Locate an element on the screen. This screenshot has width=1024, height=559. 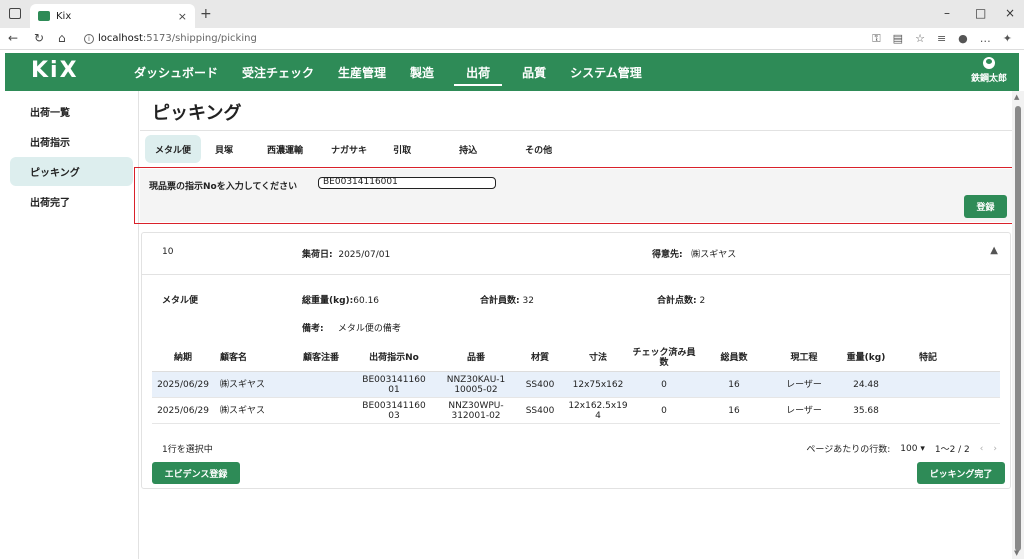
total-points: 合計点数: 2 is located at coordinates (681, 301).